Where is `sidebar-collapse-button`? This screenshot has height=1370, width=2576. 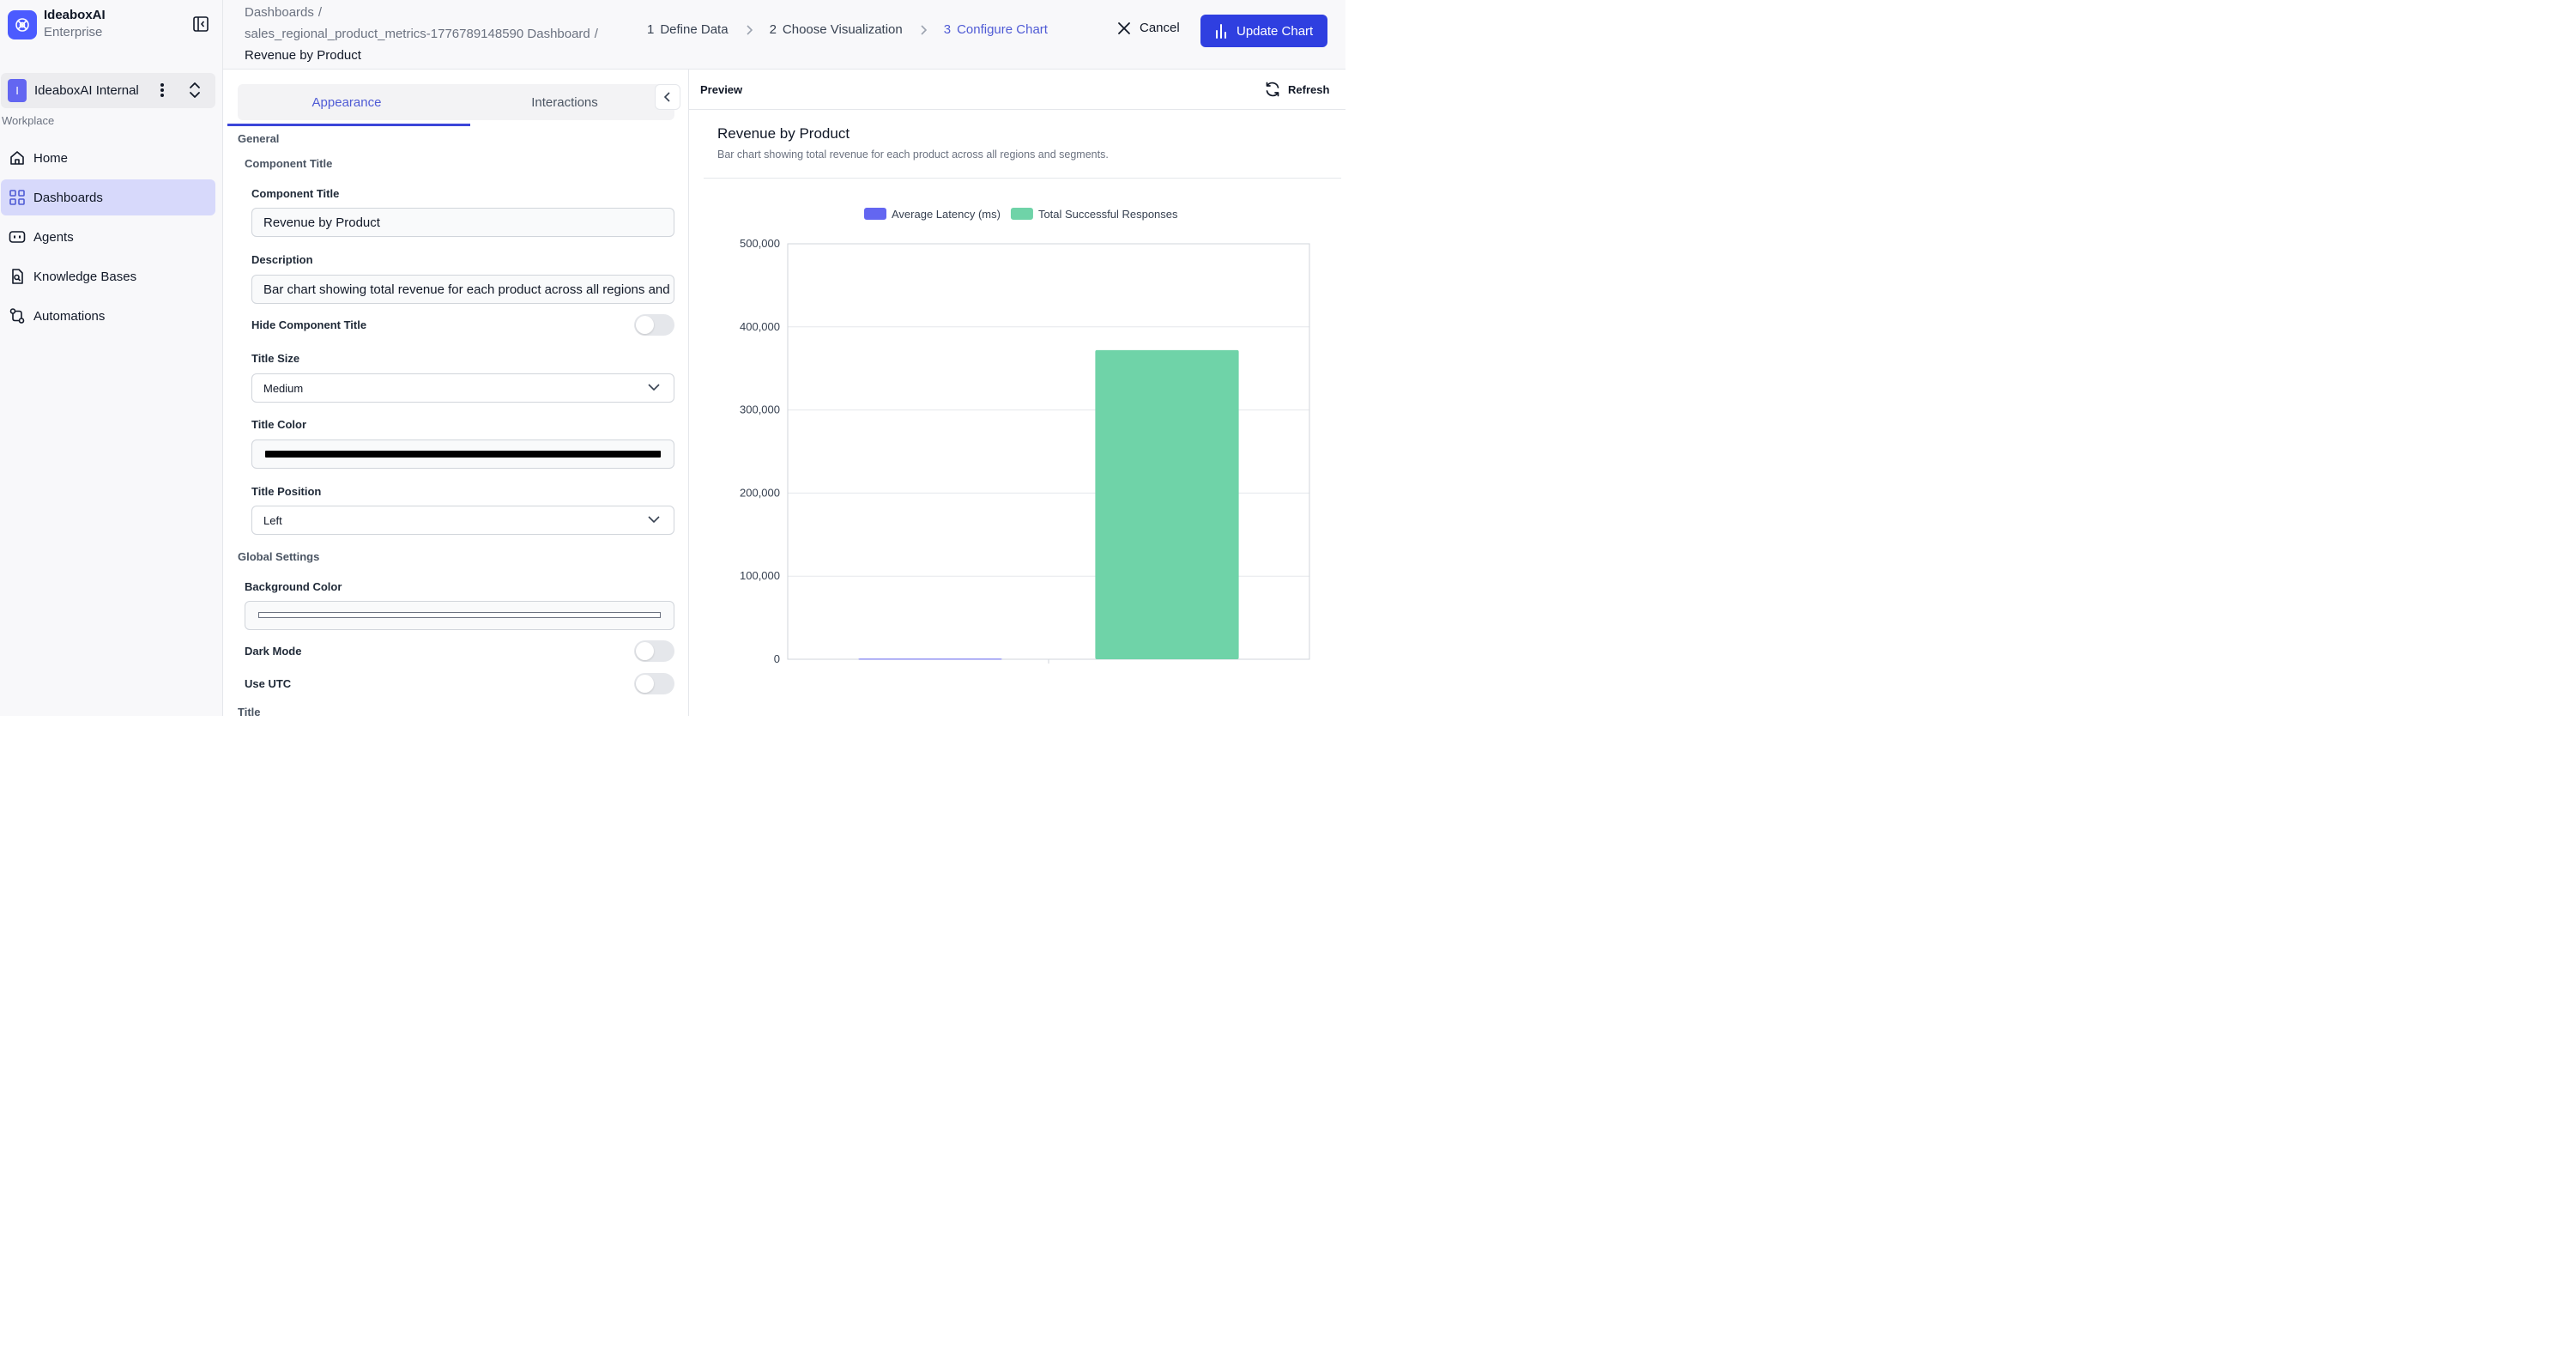
sidebar-collapse-button is located at coordinates (200, 24).